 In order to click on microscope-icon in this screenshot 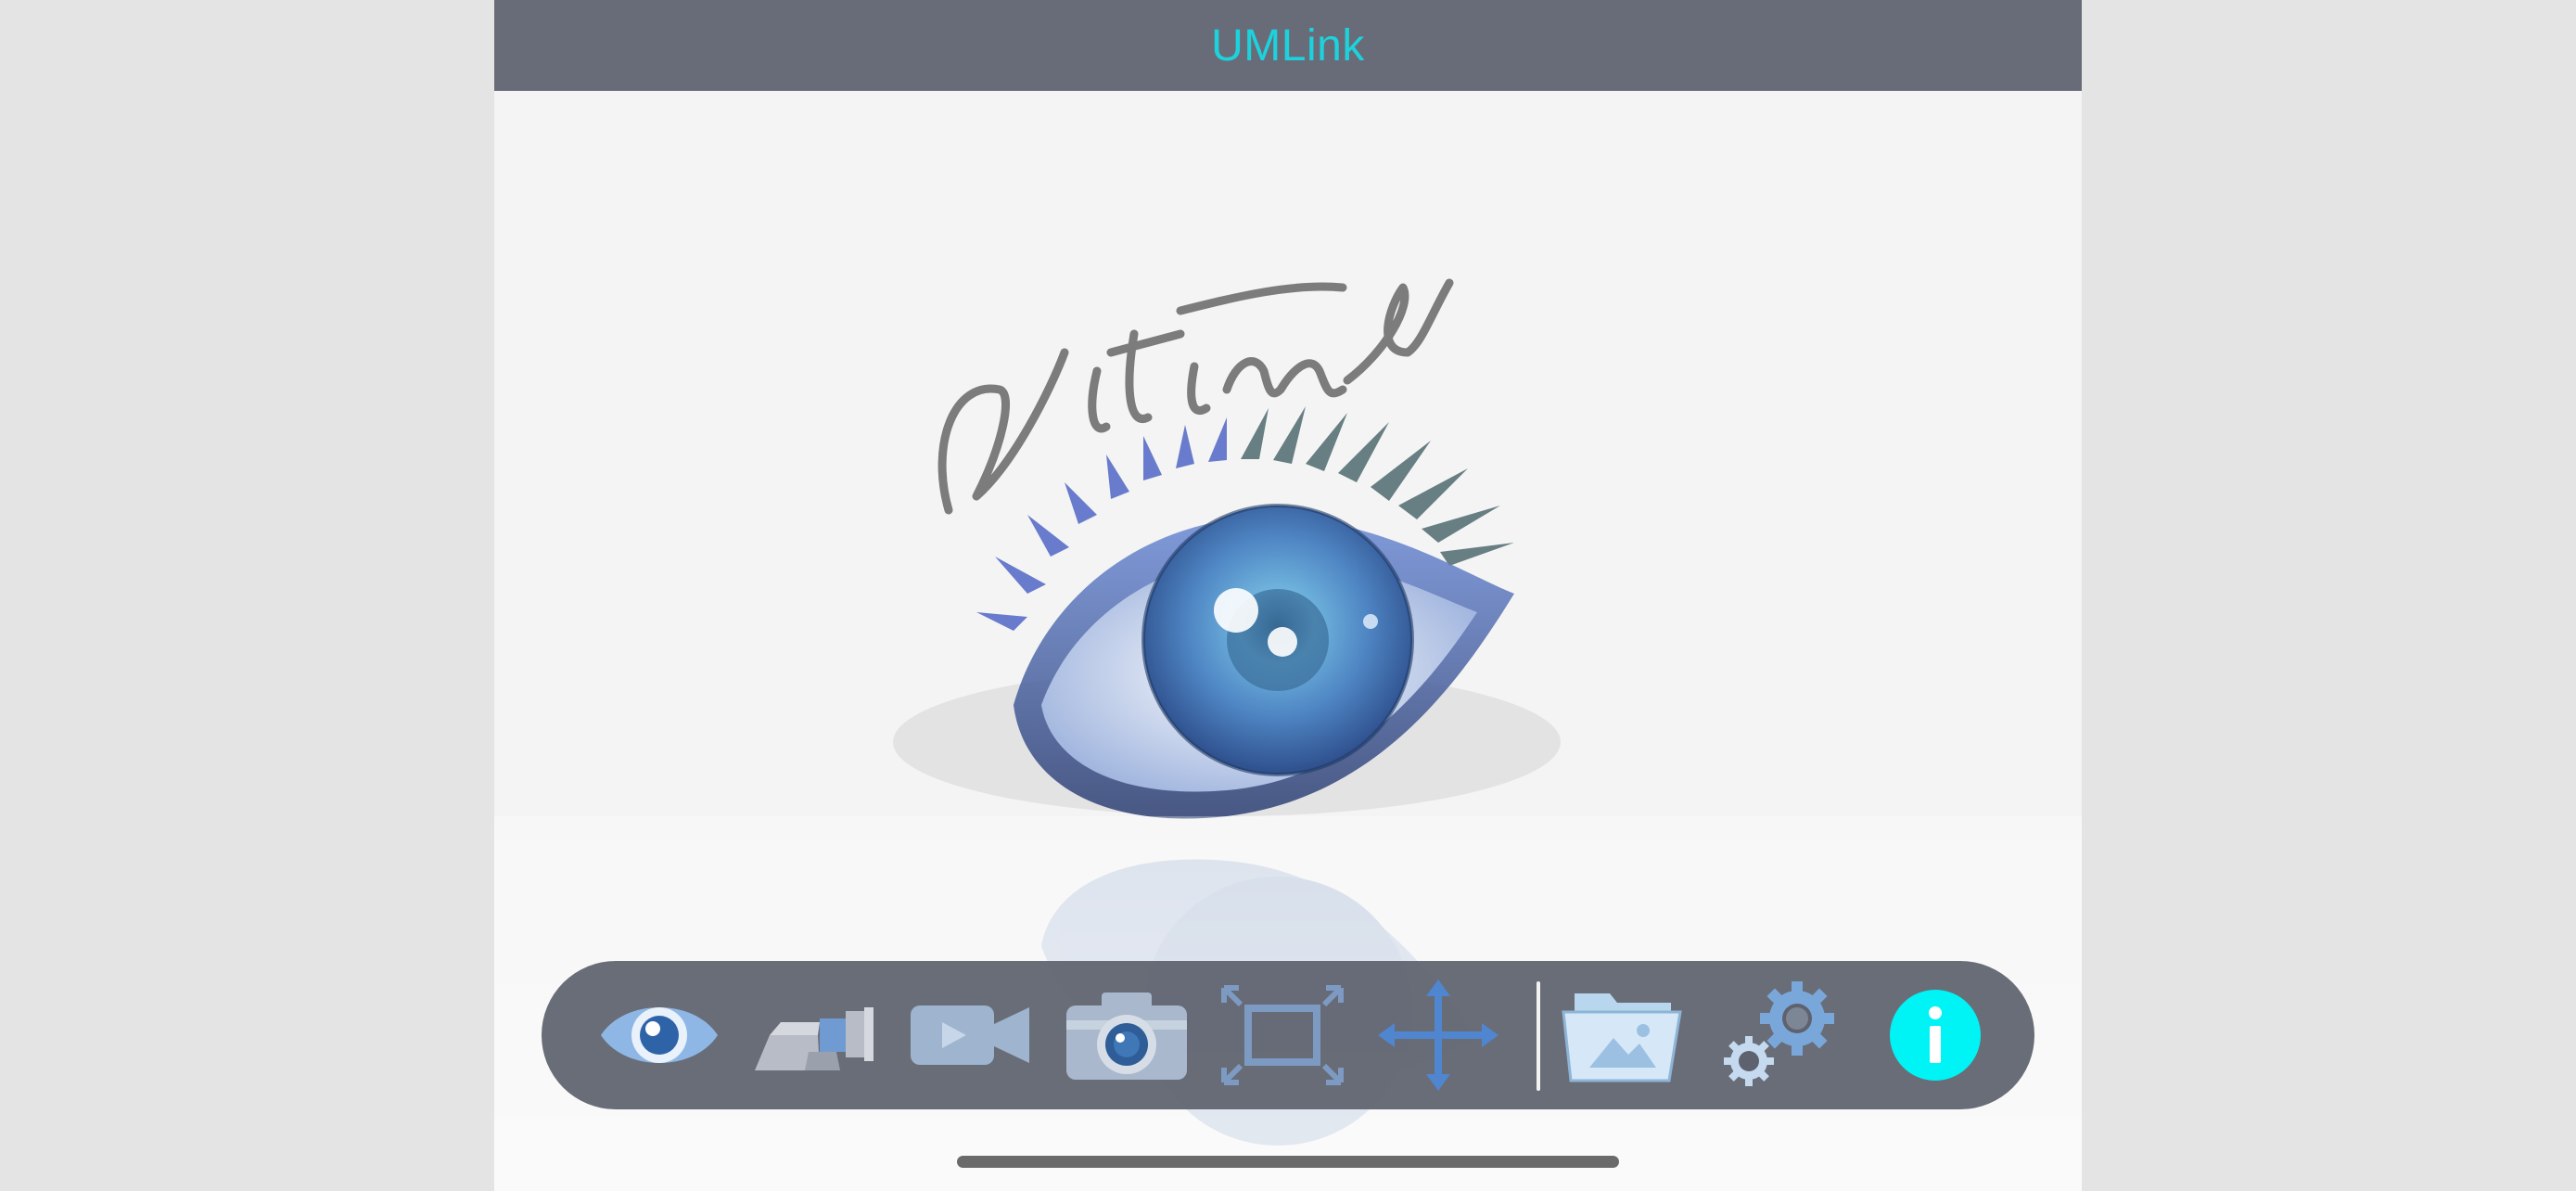, I will do `click(814, 1038)`.